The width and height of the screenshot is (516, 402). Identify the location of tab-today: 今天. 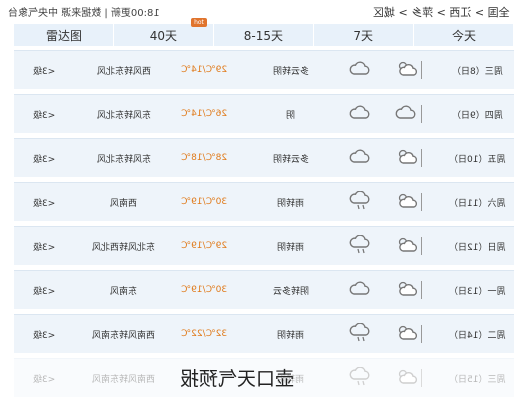
(464, 35).